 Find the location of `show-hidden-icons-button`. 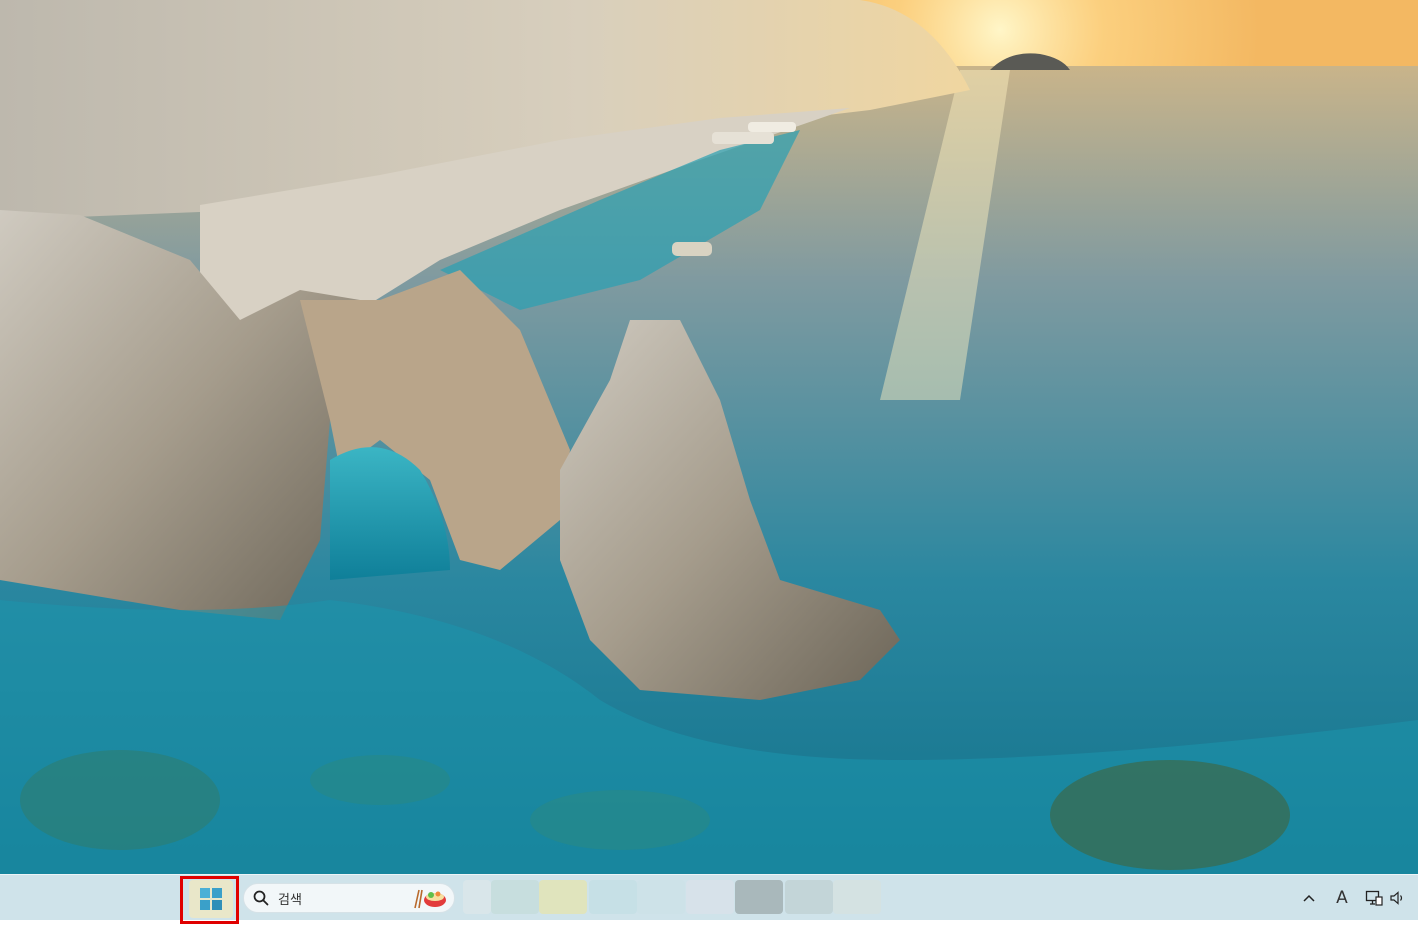

show-hidden-icons-button is located at coordinates (1309, 898).